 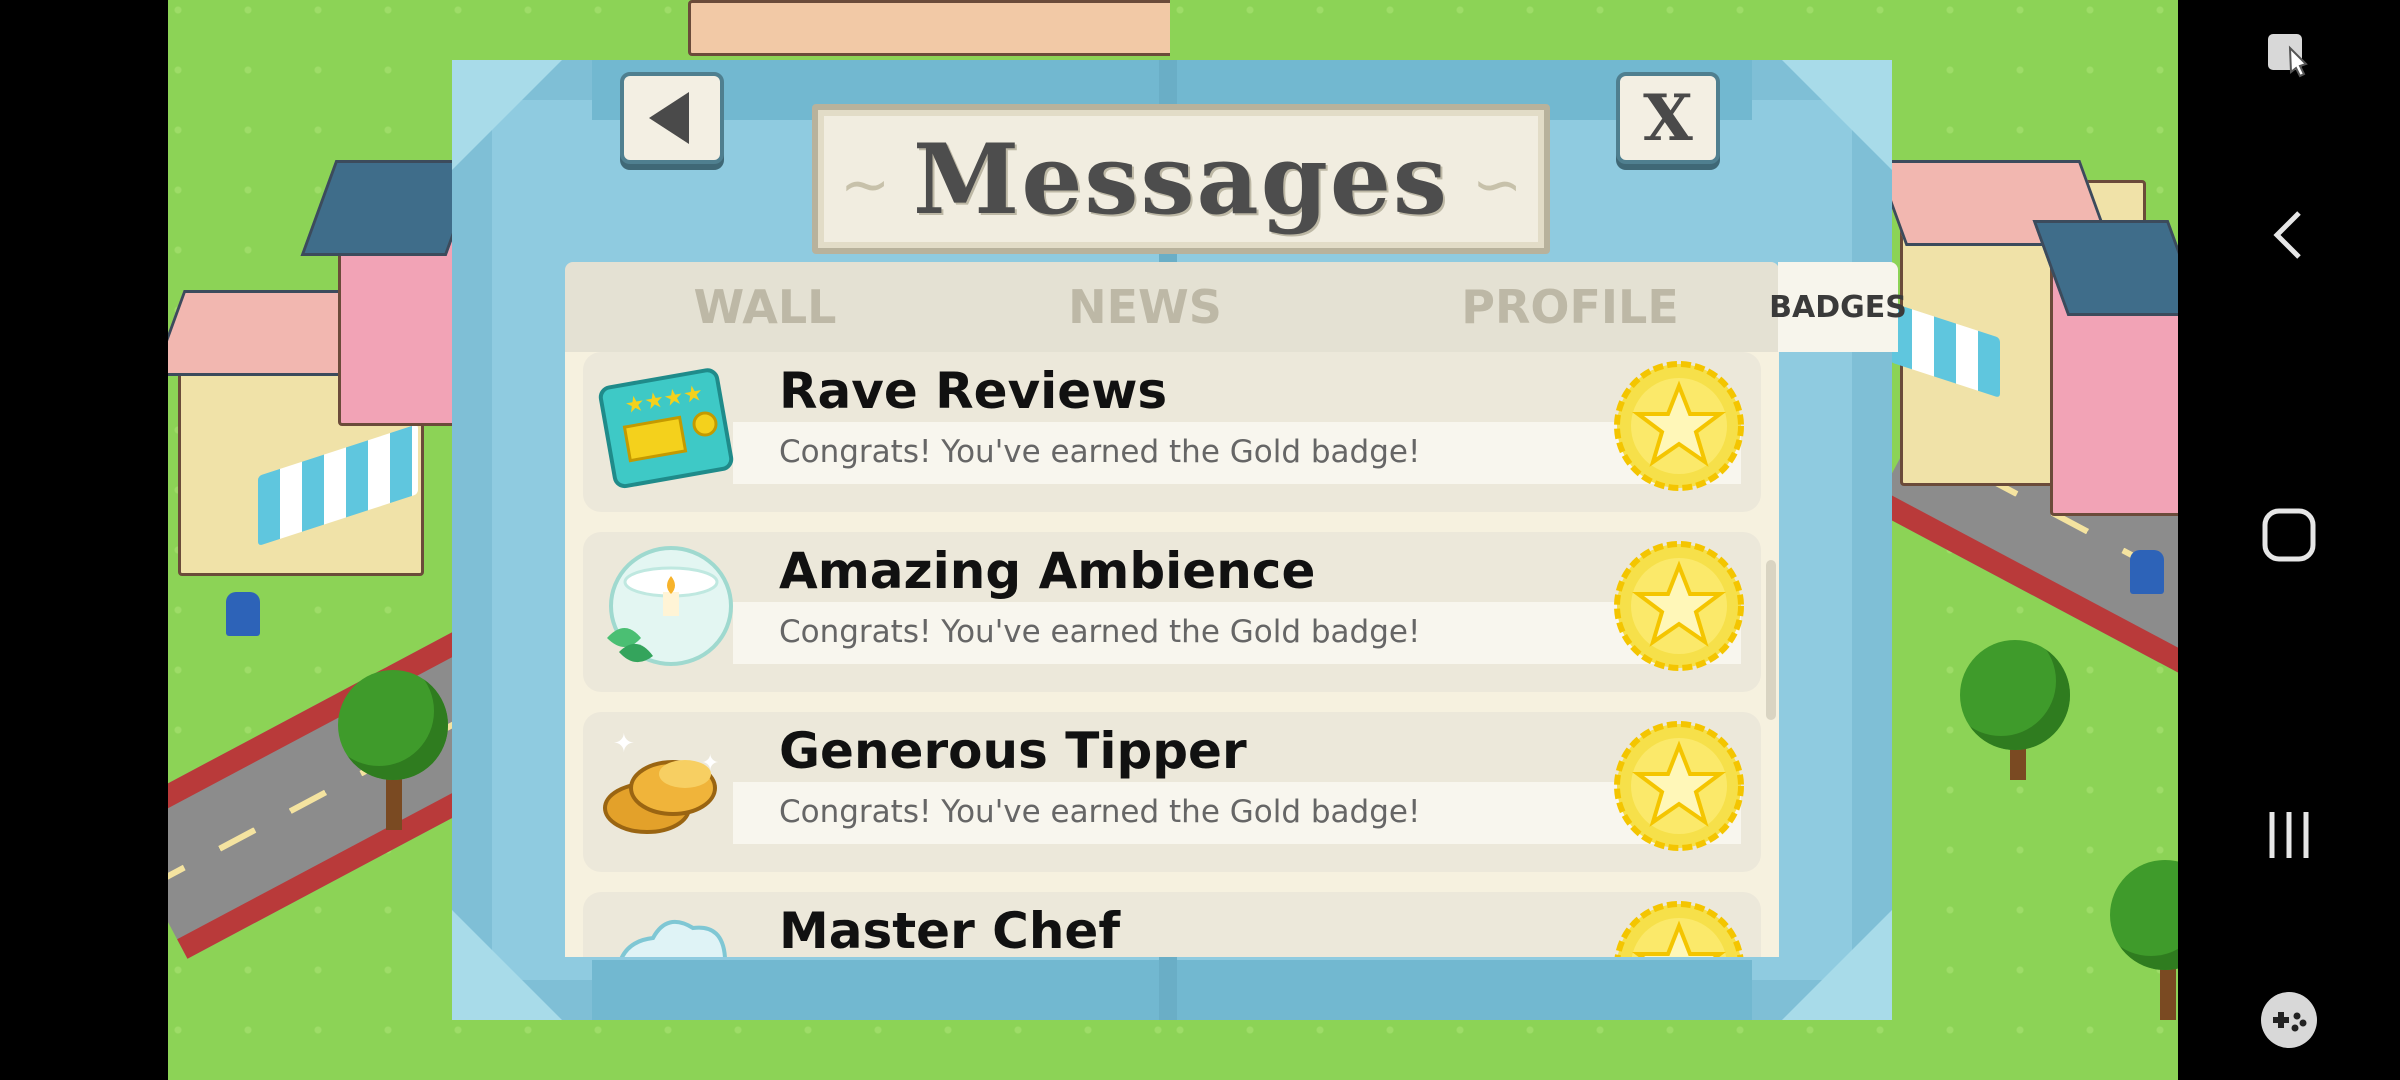 What do you see at coordinates (1047, 571) in the screenshot?
I see `badge-name: Amazing Ambience` at bounding box center [1047, 571].